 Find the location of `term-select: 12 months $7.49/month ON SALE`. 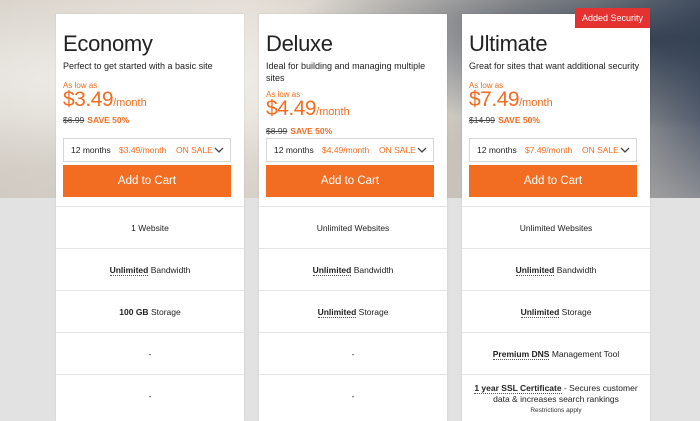

term-select: 12 months $7.49/month ON SALE is located at coordinates (553, 150).